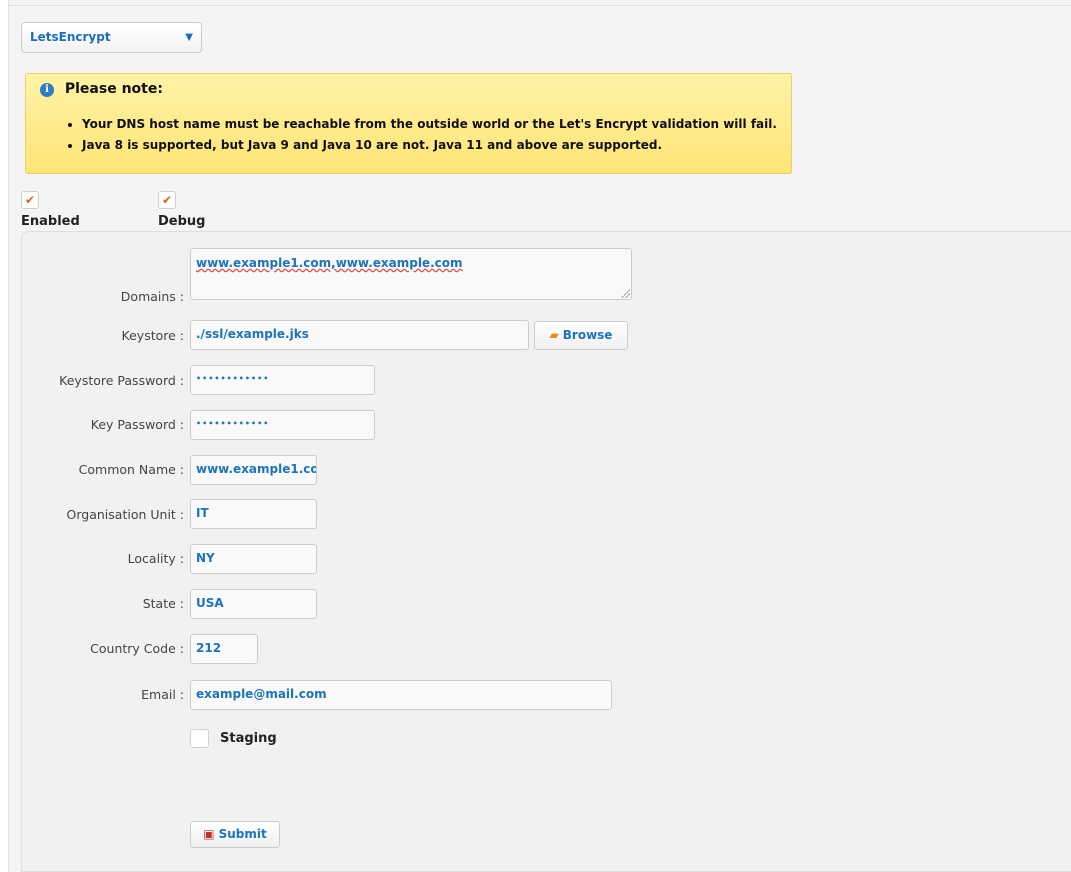 This screenshot has height=872, width=1071. I want to click on debug-checkbox: ✔ Debug, so click(181, 209).